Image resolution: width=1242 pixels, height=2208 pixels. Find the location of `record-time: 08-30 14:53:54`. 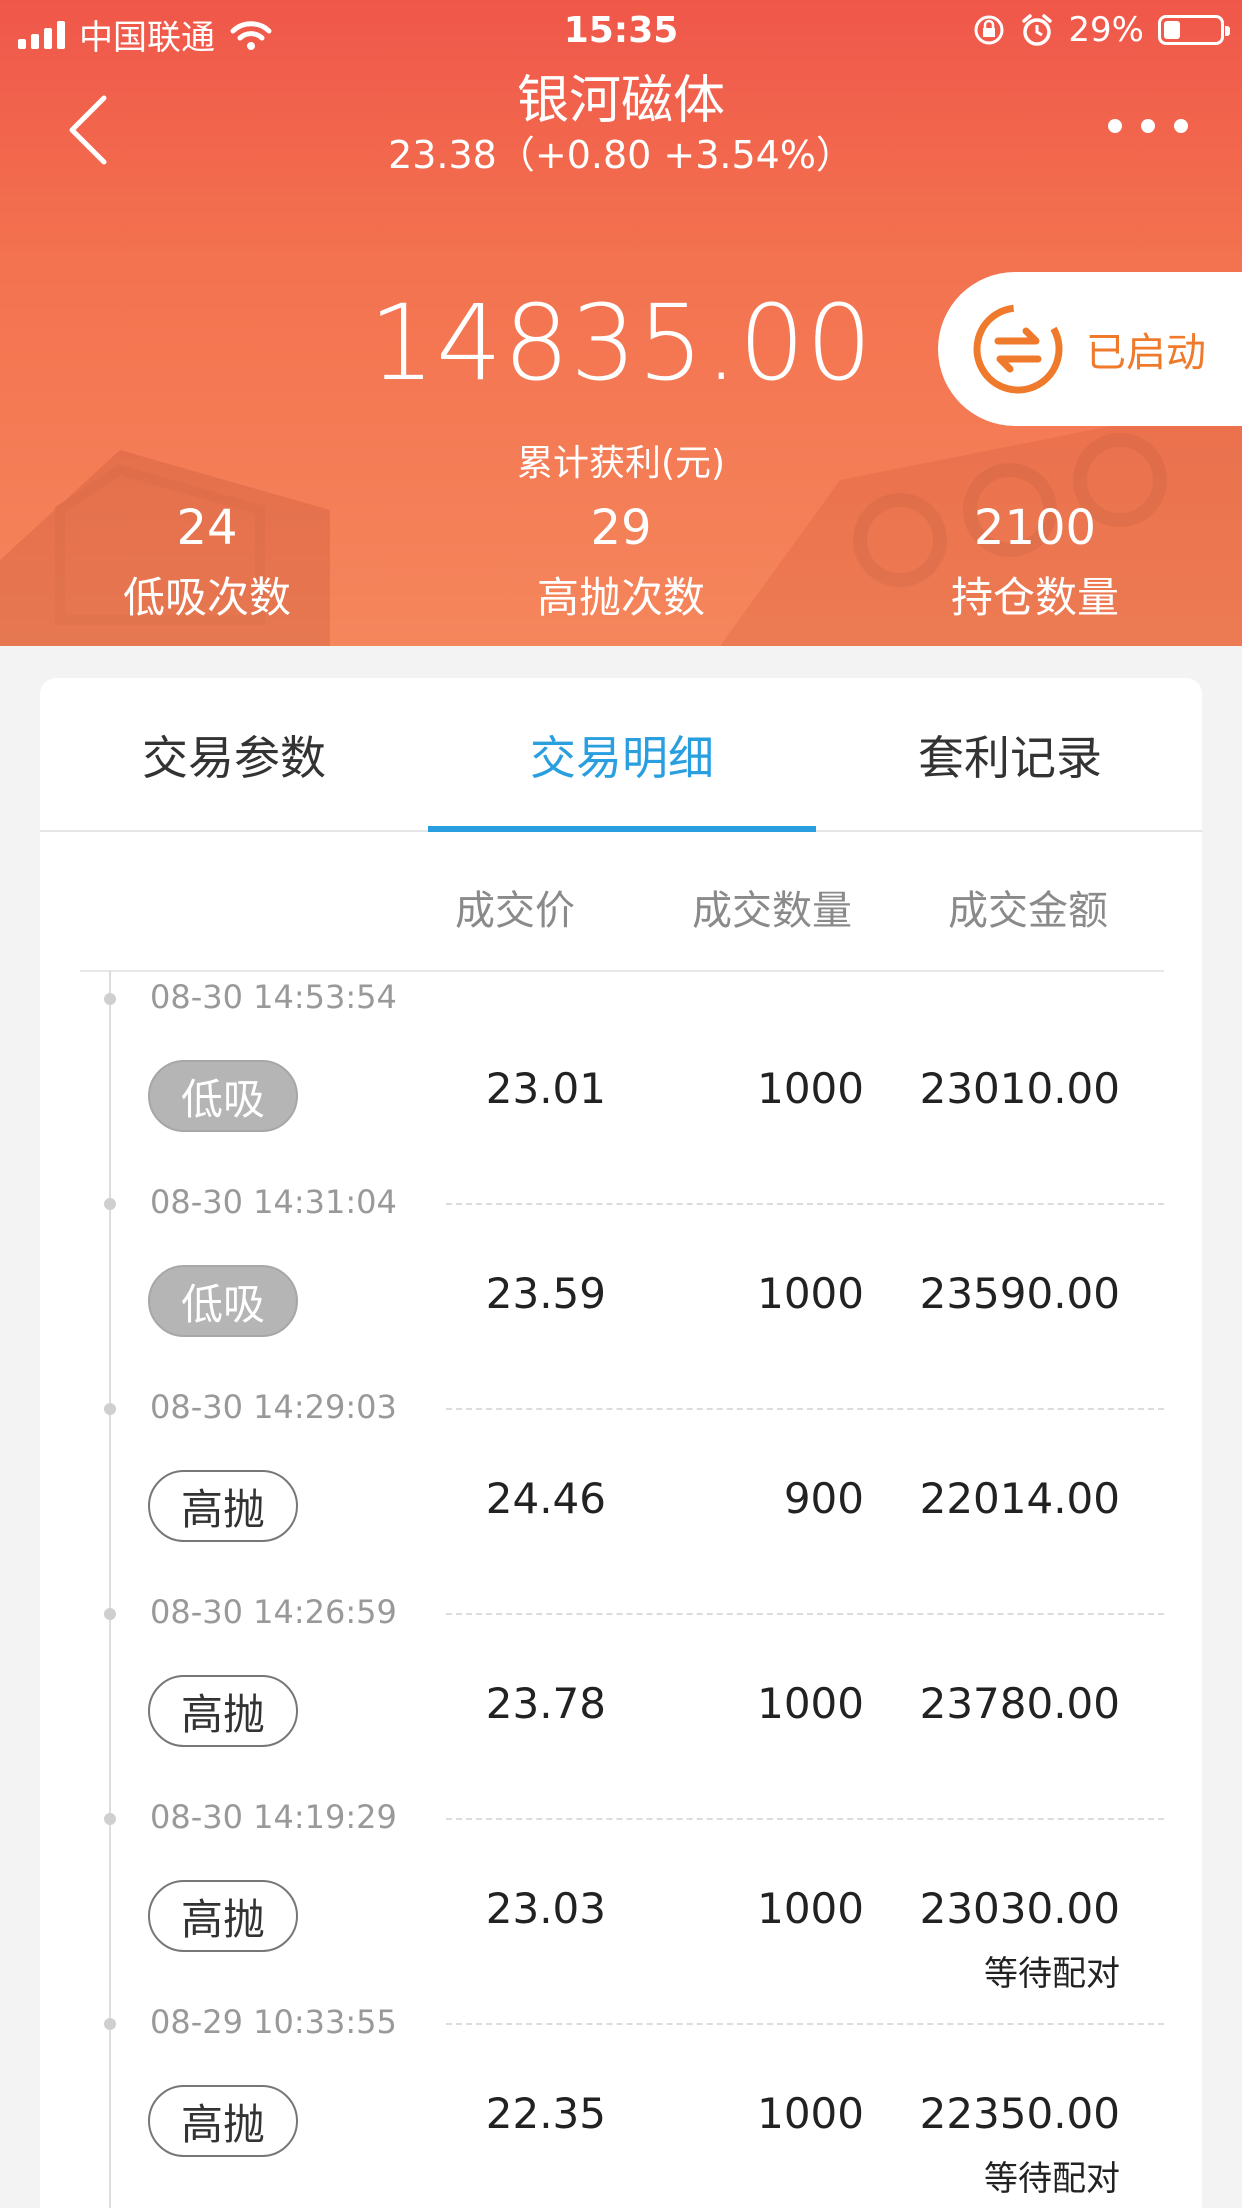

record-time: 08-30 14:53:54 is located at coordinates (273, 997).